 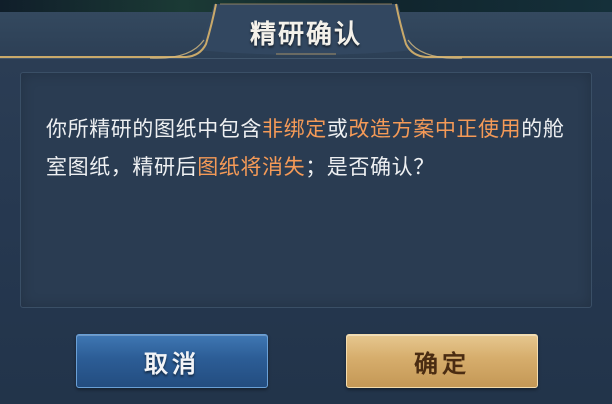 What do you see at coordinates (251, 167) in the screenshot?
I see `message-highlight-will-vanish: 图纸将消失` at bounding box center [251, 167].